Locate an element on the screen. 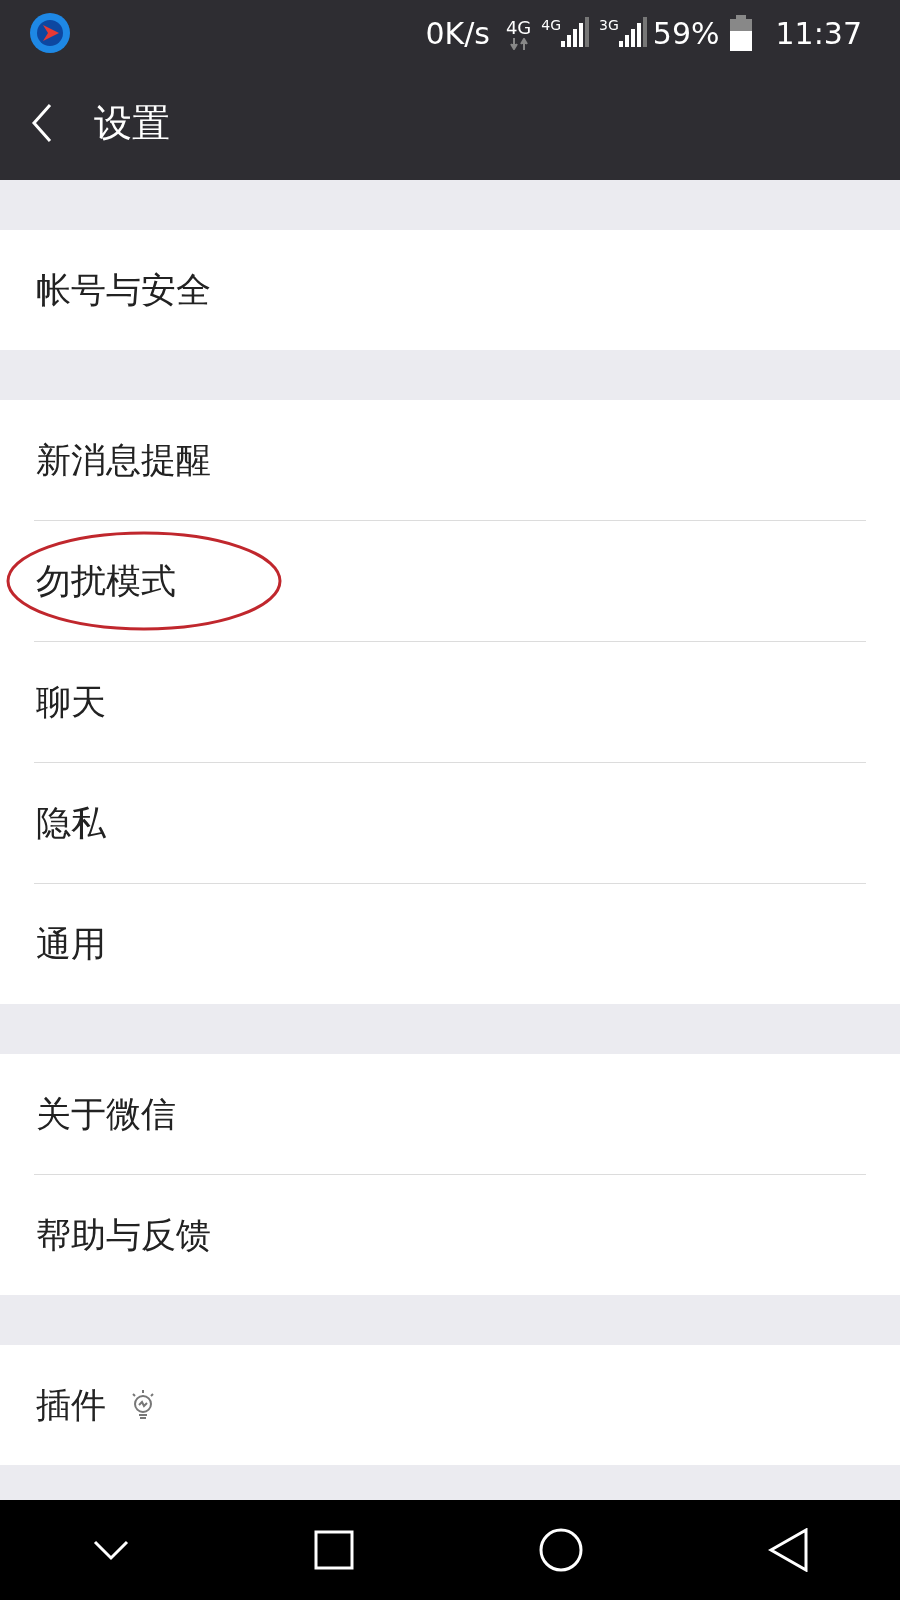 This screenshot has height=1600, width=900. network-type: 3G is located at coordinates (609, 25).